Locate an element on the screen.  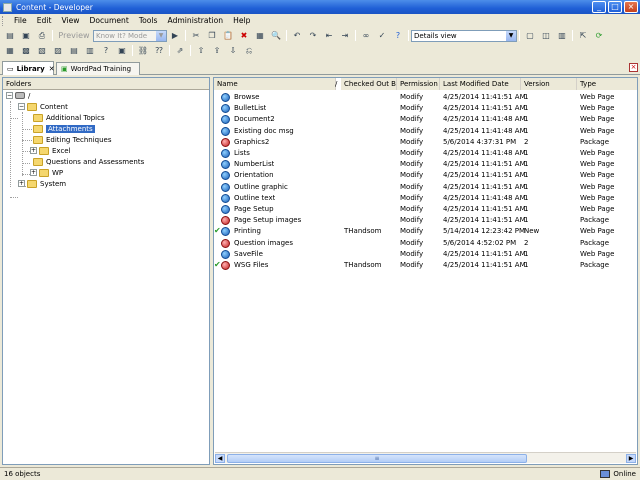
column-header-type: Type is located at coordinates (607, 84).